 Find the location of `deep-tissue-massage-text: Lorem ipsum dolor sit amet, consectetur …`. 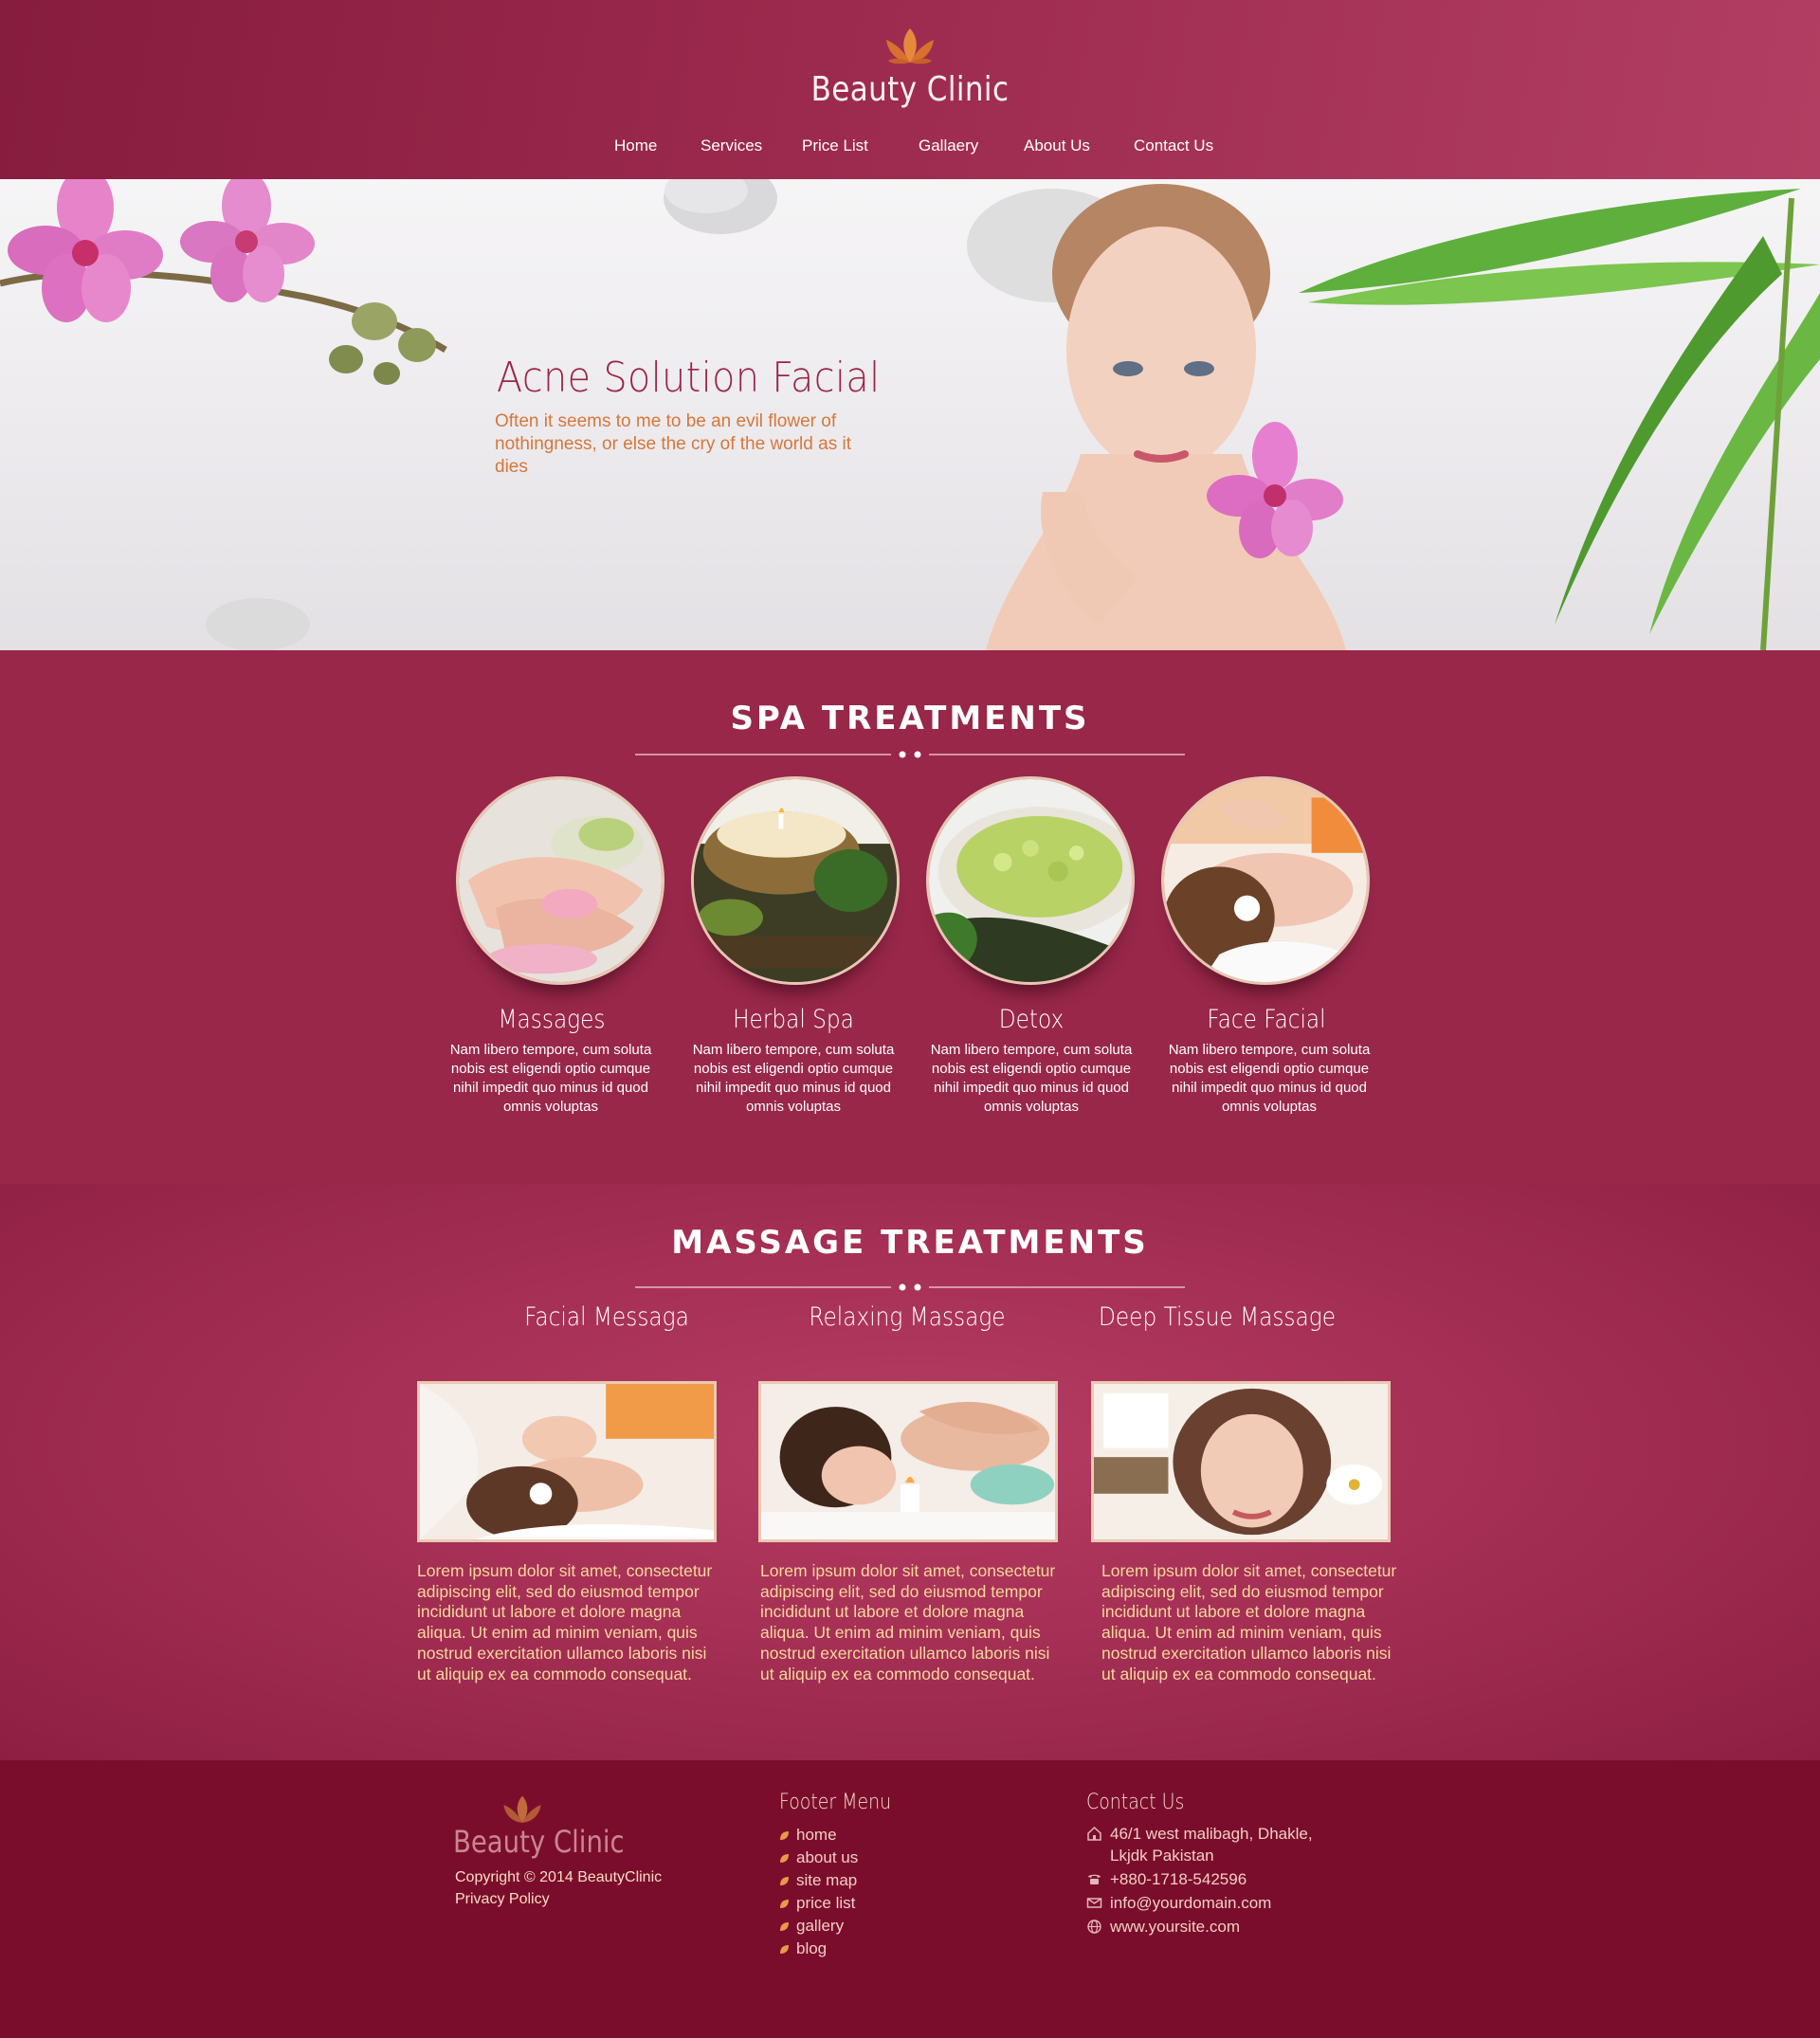

deep-tissue-massage-text: Lorem ipsum dolor sit amet, consectetur … is located at coordinates (1249, 1622).